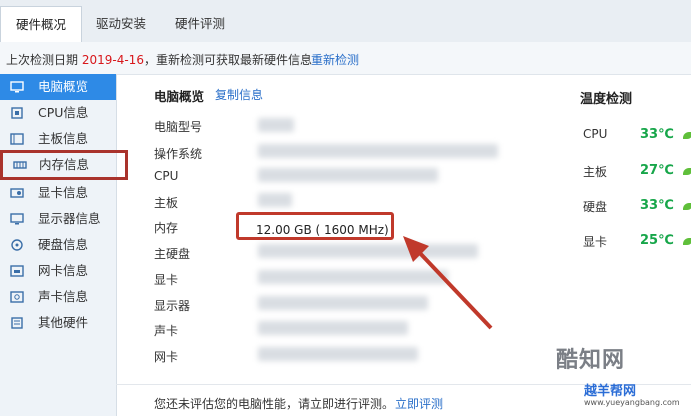 The height and width of the screenshot is (417, 691). I want to click on sidebar-item-label: 主板信息, so click(63, 138).